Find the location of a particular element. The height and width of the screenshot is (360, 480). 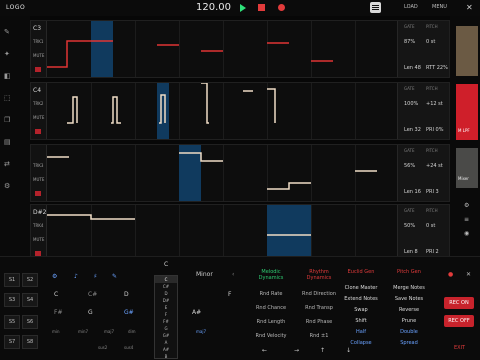

double-button: Double is located at coordinates (409, 332).